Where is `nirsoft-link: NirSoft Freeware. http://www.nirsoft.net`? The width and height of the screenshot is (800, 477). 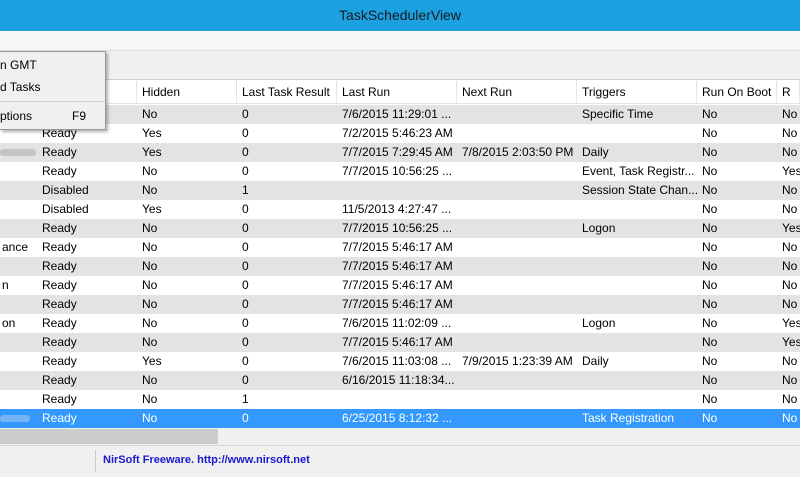 nirsoft-link: NirSoft Freeware. http://www.nirsoft.net is located at coordinates (206, 460).